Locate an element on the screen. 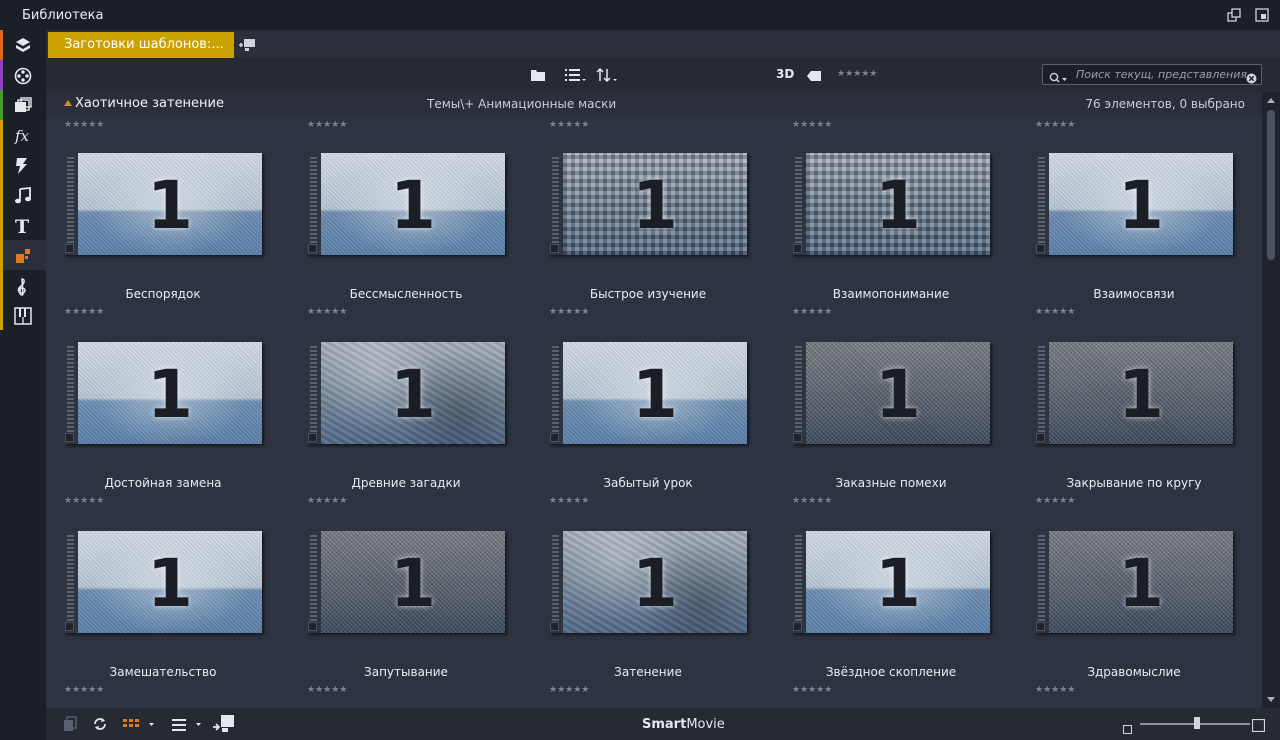 Image resolution: width=1280 pixels, height=740 pixels. template-item: 1 Замешательство ★★★★★ is located at coordinates (164, 616).